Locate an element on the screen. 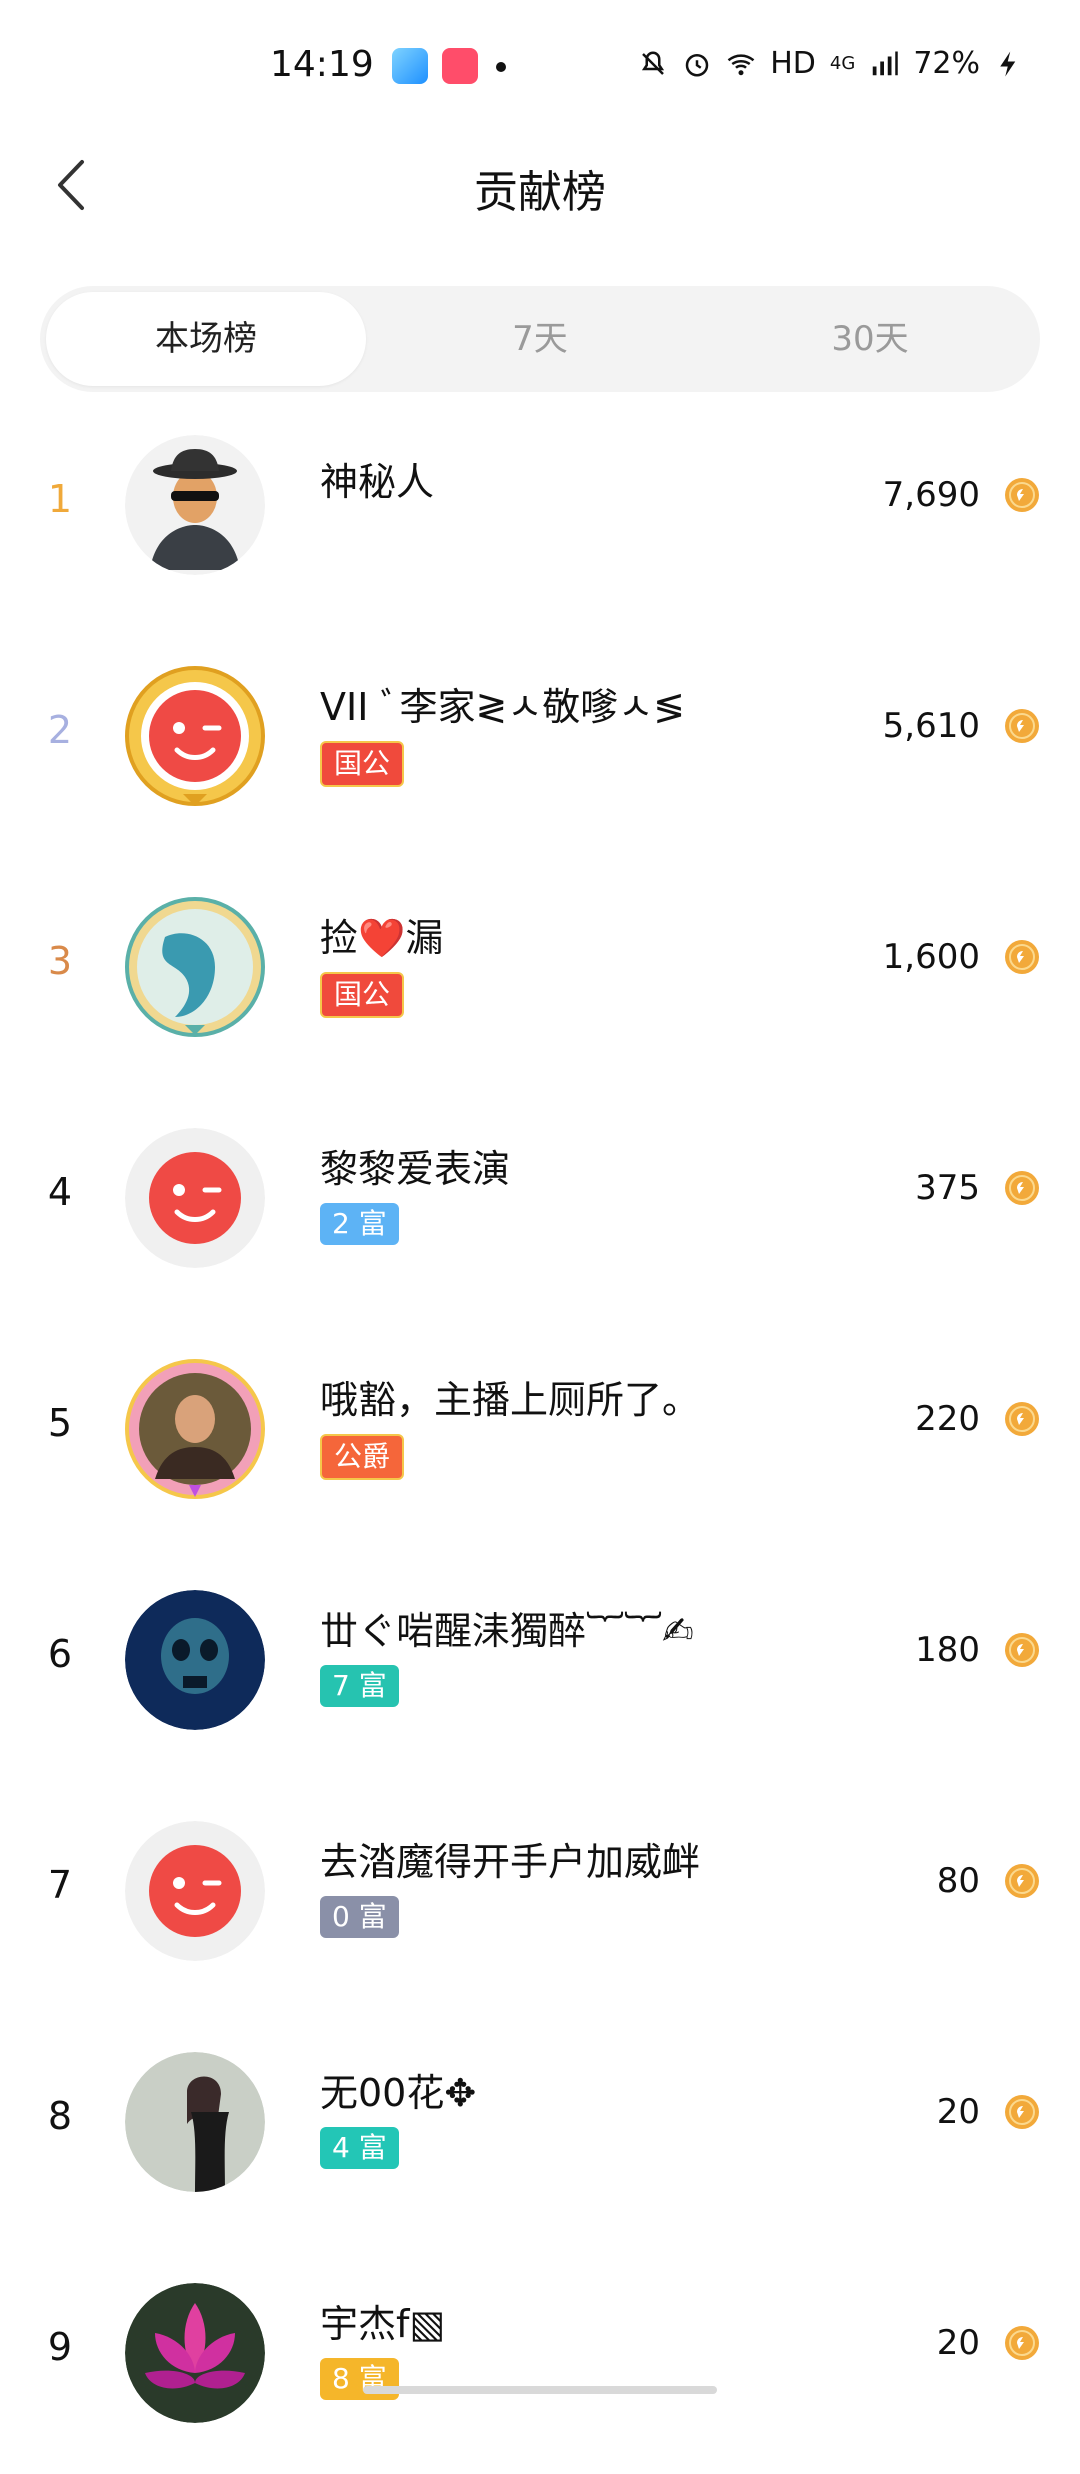 This screenshot has width=1080, height=2474. user-name: 黎黎爱表演 is located at coordinates (415, 1169).